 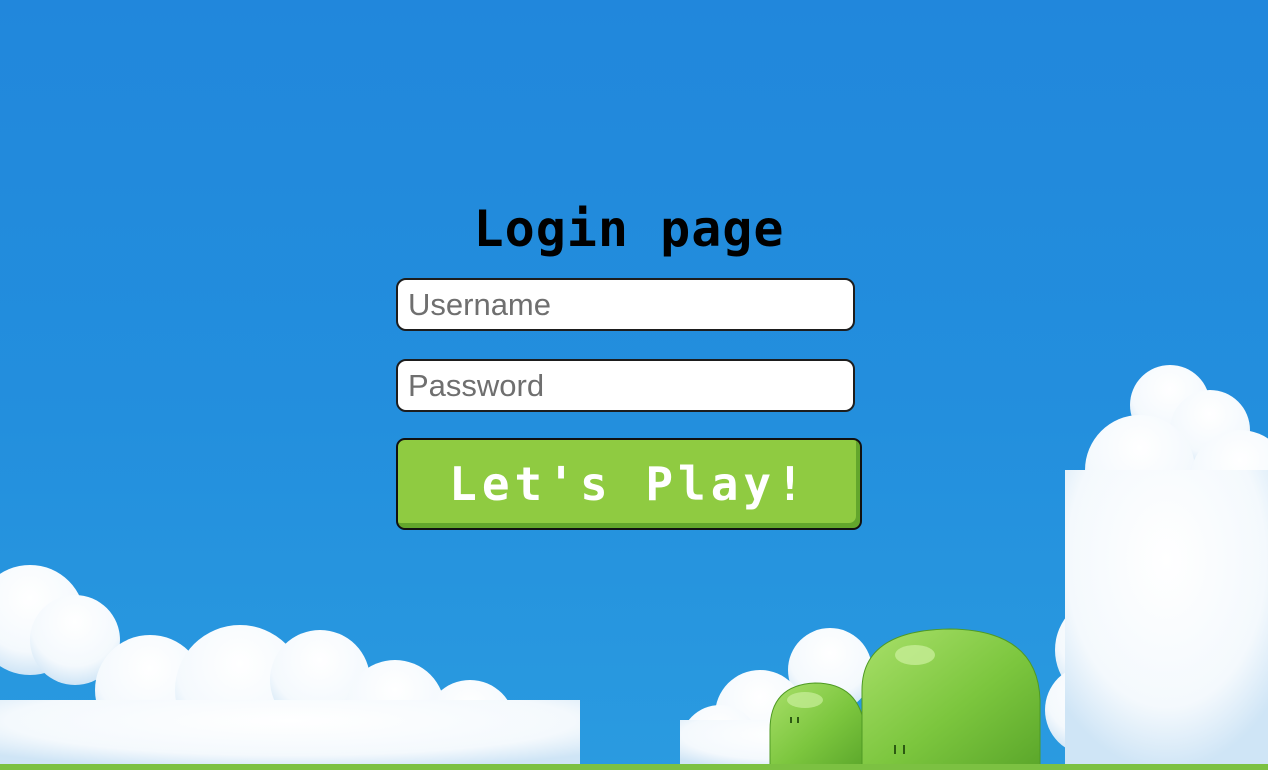 I want to click on password-input, so click(x=625, y=385).